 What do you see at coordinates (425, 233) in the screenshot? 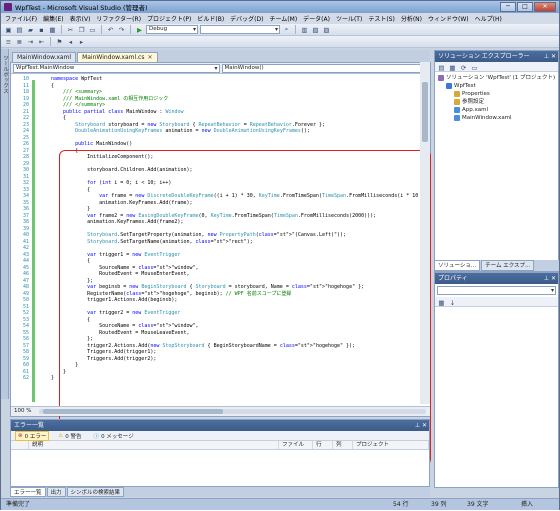
I see `vertical-scrollbar` at bounding box center [425, 233].